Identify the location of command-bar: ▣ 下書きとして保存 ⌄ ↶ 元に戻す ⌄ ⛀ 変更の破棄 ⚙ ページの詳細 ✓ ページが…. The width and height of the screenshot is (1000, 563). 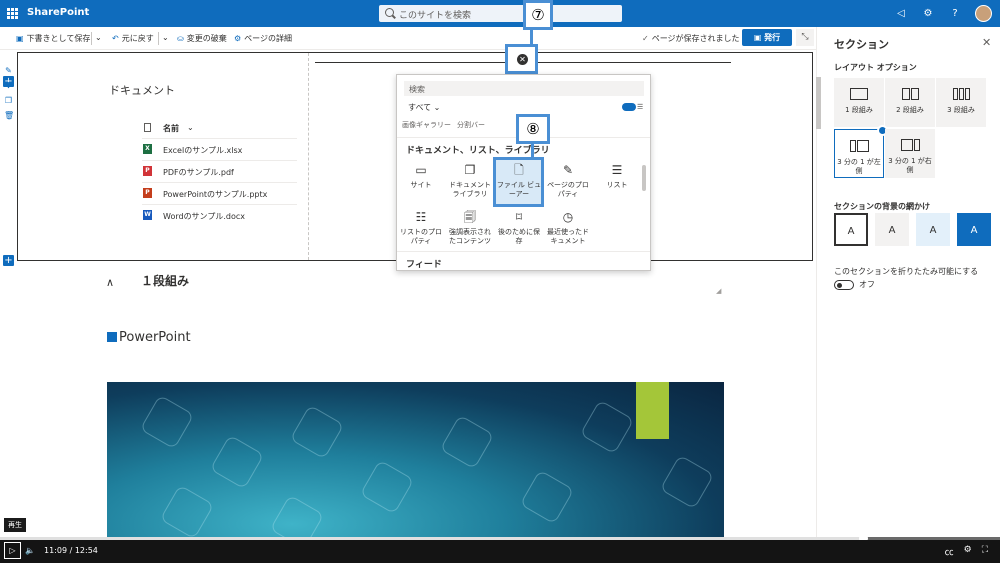
(408, 38).